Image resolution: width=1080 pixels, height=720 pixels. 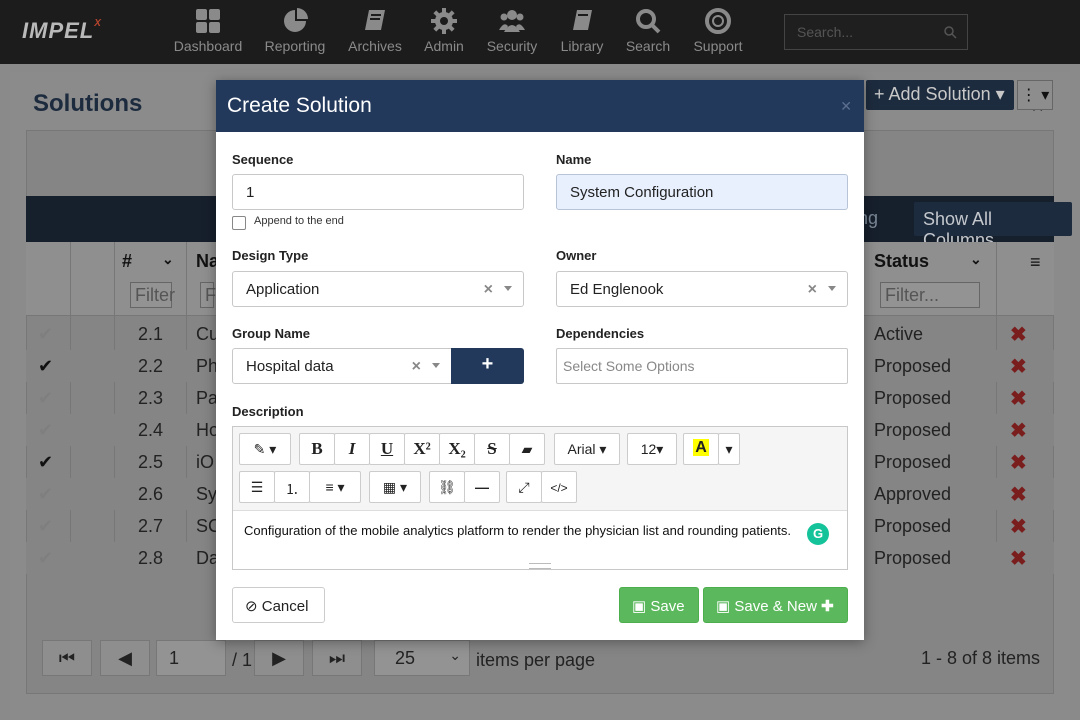 What do you see at coordinates (278, 605) in the screenshot?
I see `cancel-button: ⊘ Cancel` at bounding box center [278, 605].